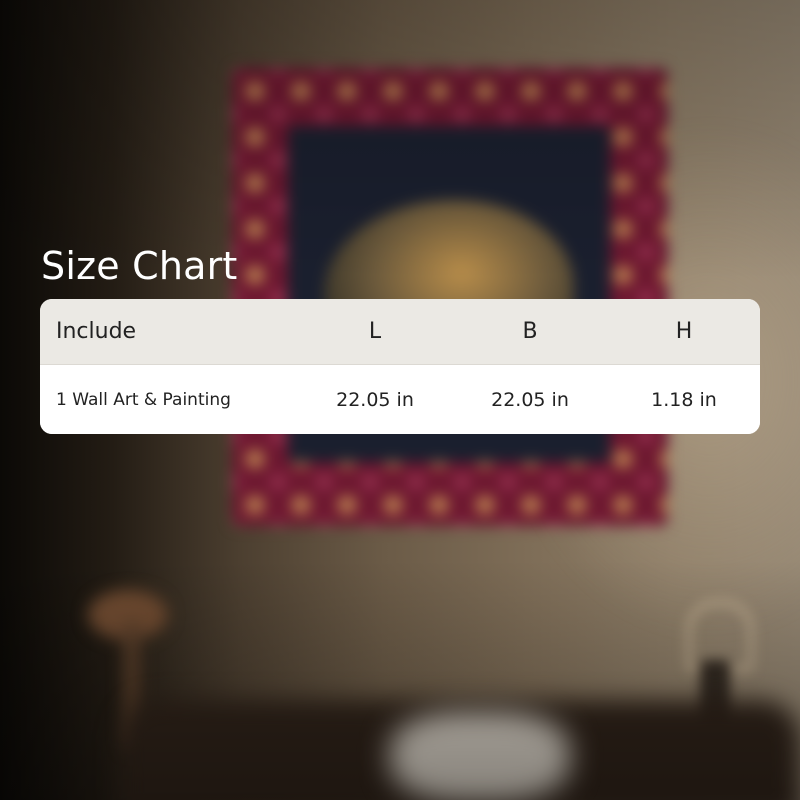 This screenshot has width=800, height=800. Describe the element at coordinates (143, 400) in the screenshot. I see `cell-include: 1 Wall Art & Painting` at that location.